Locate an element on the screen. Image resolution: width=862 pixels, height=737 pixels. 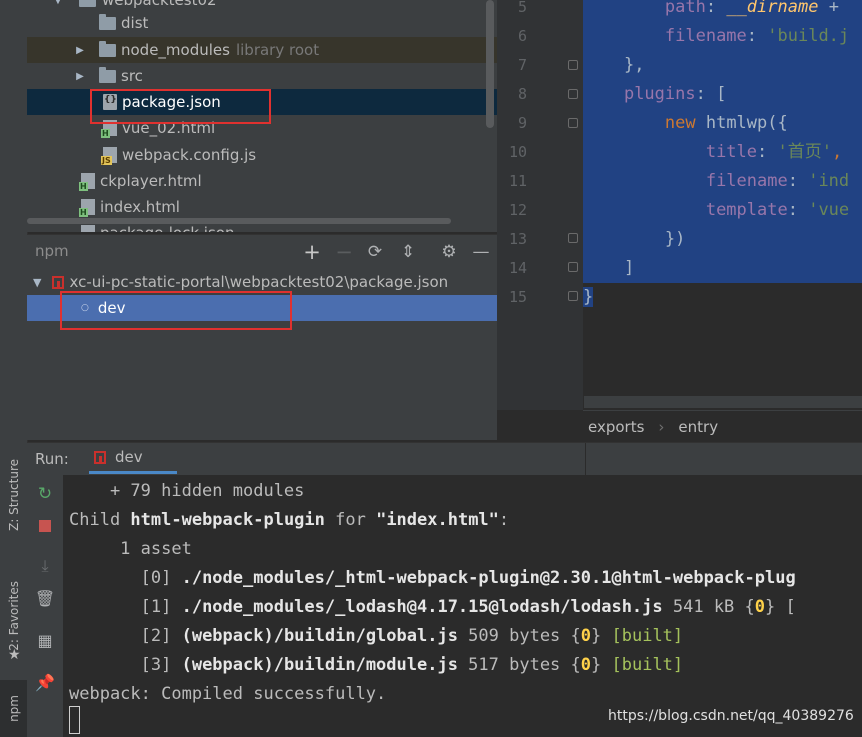
tree-item-label: ckplayer.html is located at coordinates (151, 181).